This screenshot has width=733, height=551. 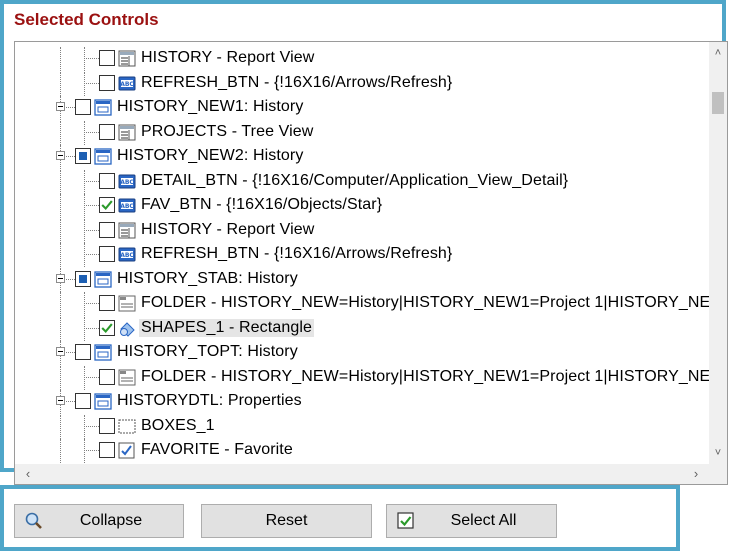 I want to click on scroll-corner, so click(x=718, y=474).